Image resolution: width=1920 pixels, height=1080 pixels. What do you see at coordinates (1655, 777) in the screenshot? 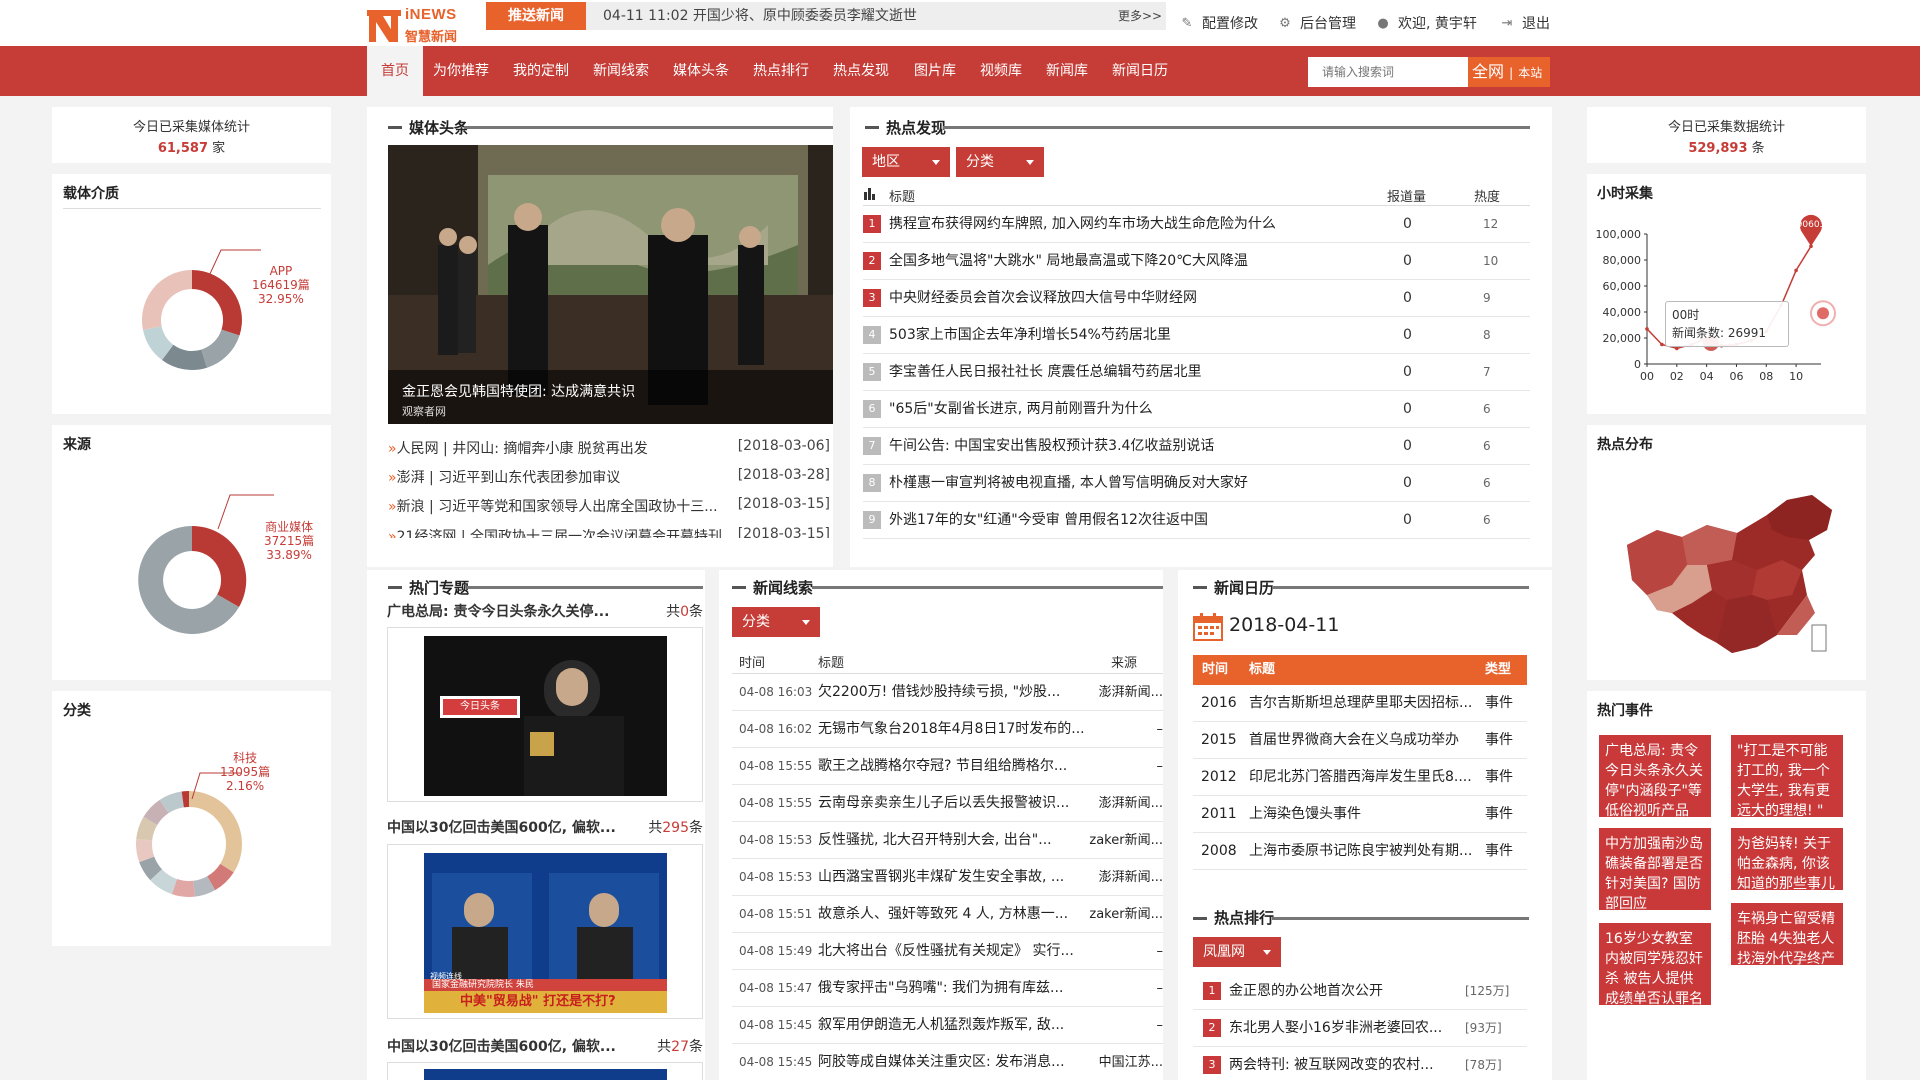
I see `hot-event-item: 广电总局: 责令今日头条永久关停"内涵段子"等低俗视听产品` at bounding box center [1655, 777].